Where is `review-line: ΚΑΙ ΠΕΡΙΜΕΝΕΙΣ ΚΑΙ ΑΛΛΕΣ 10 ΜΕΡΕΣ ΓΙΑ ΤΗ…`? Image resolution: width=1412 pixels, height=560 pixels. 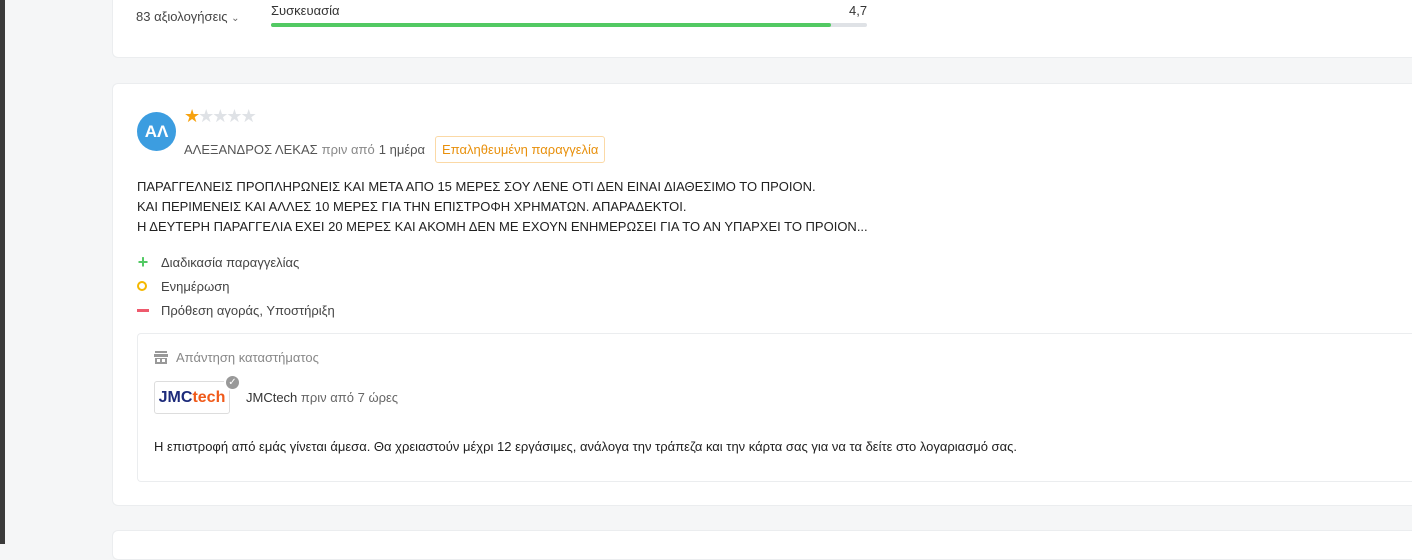
review-line: ΚΑΙ ΠΕΡΙΜΕΝΕΙΣ ΚΑΙ ΑΛΛΕΣ 10 ΜΕΡΕΣ ΓΙΑ ΤΗ… is located at coordinates (412, 206).